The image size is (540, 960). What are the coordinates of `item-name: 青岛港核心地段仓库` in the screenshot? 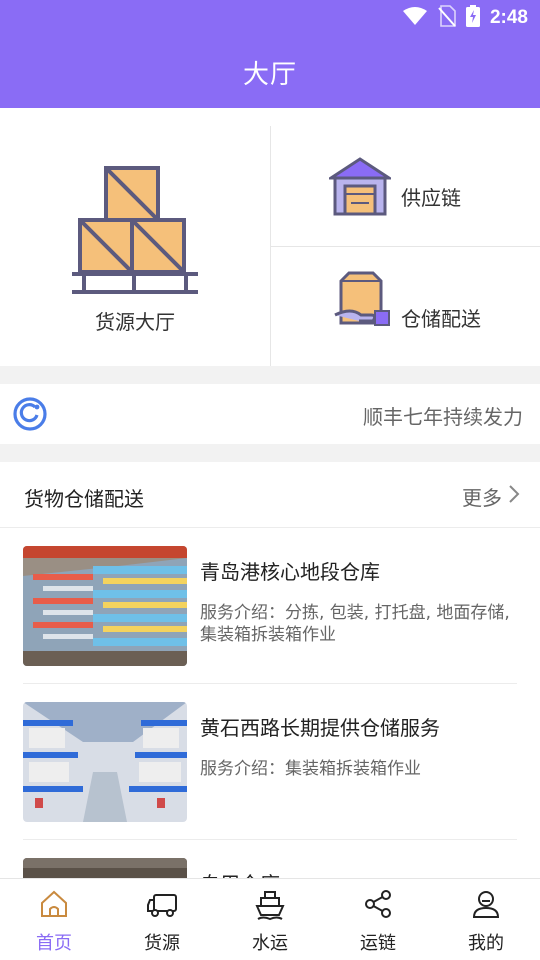 It's located at (290, 572).